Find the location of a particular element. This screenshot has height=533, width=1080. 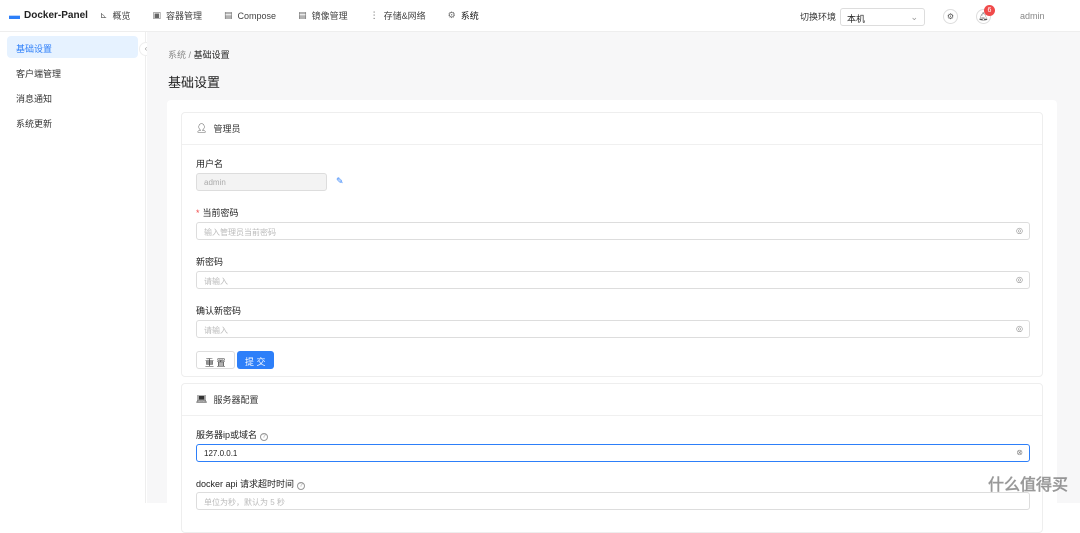

chevron-down-icon: ⌄ is located at coordinates (914, 17).